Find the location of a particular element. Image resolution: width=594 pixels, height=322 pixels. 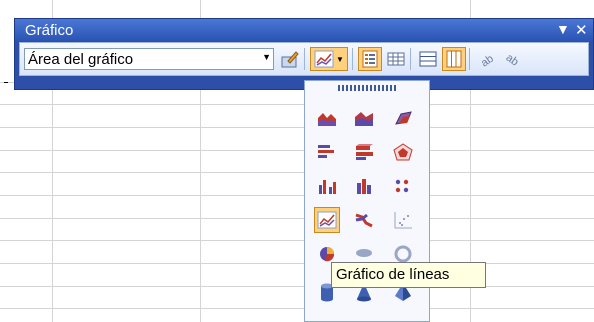

legend-button is located at coordinates (370, 59).